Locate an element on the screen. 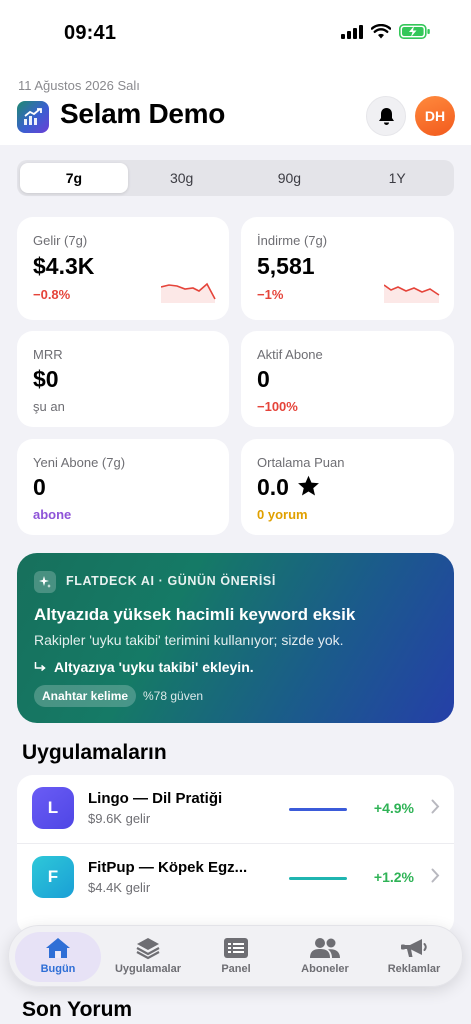 The height and width of the screenshot is (1024, 471). mrr-card: MRR $0 şu an is located at coordinates (123, 379).